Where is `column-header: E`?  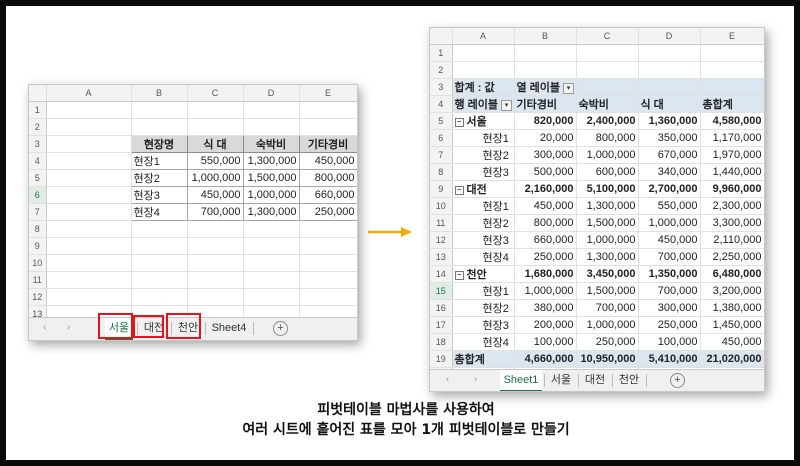 column-header: E is located at coordinates (732, 36).